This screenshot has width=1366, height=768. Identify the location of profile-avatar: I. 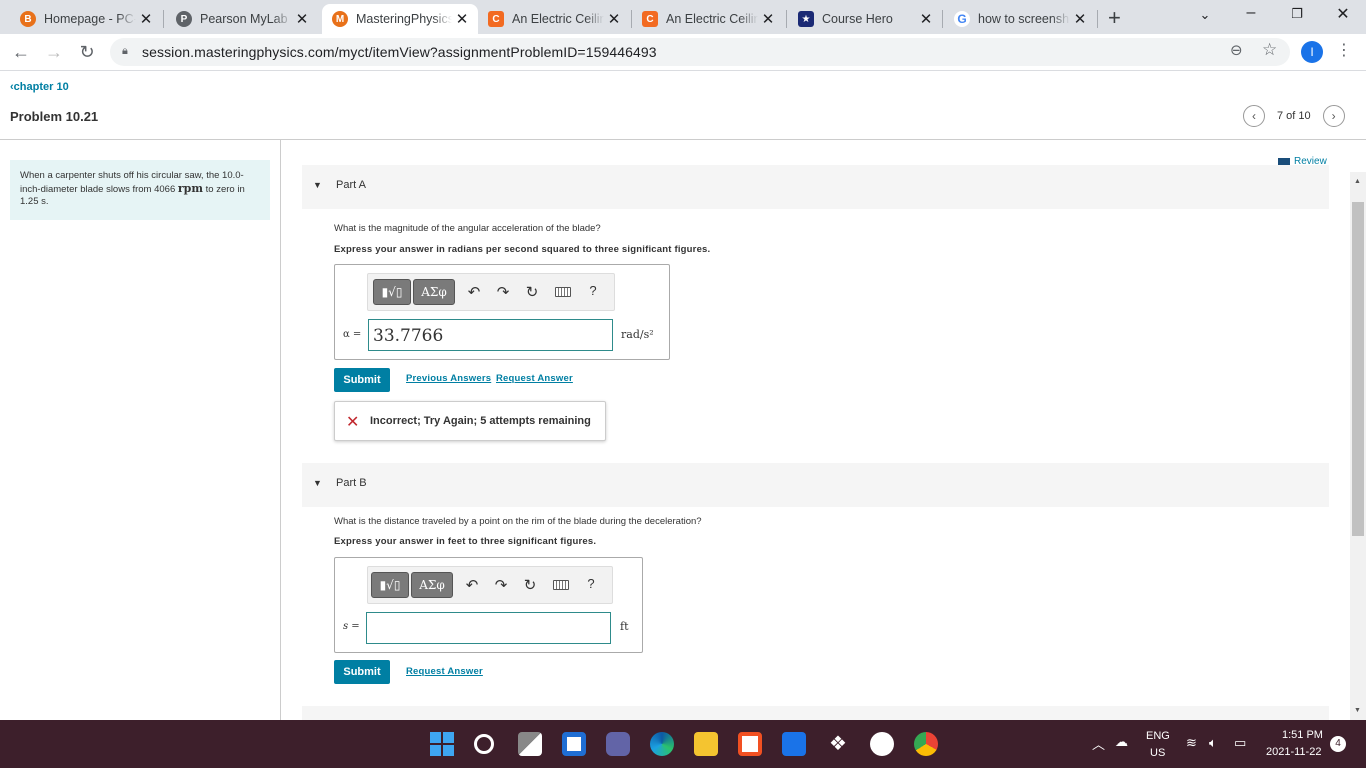
(1312, 52).